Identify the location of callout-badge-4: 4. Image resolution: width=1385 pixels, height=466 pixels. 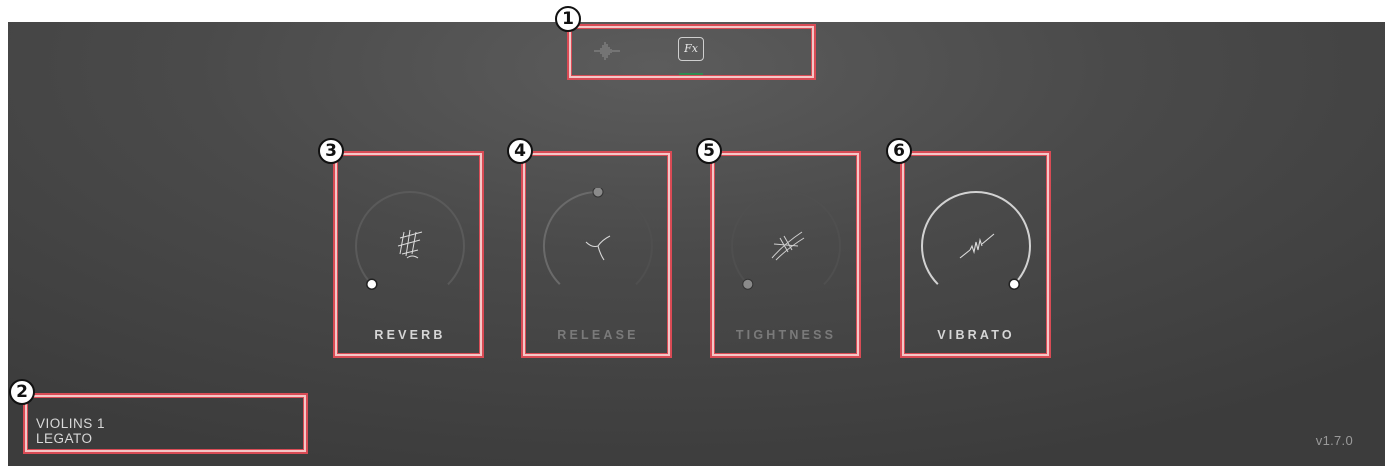
(520, 151).